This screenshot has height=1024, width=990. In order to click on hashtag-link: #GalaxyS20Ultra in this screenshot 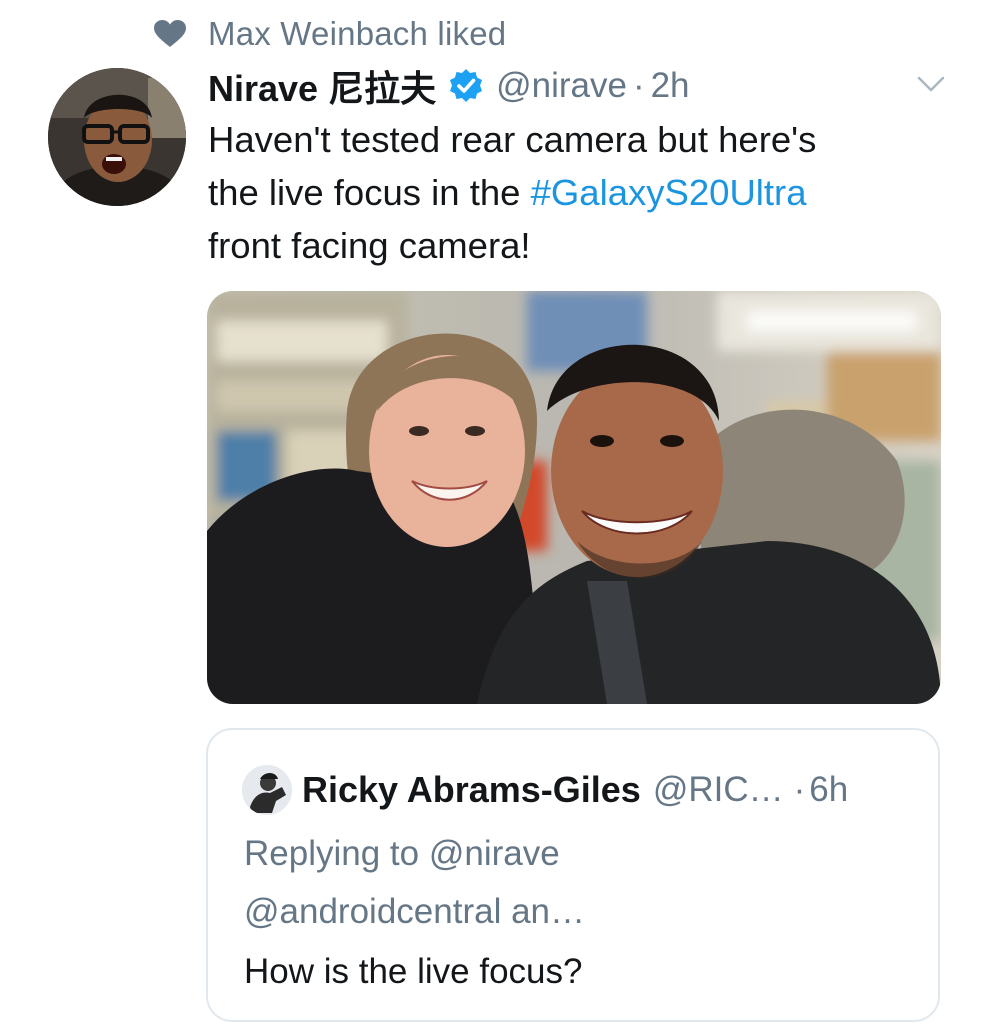, I will do `click(669, 192)`.